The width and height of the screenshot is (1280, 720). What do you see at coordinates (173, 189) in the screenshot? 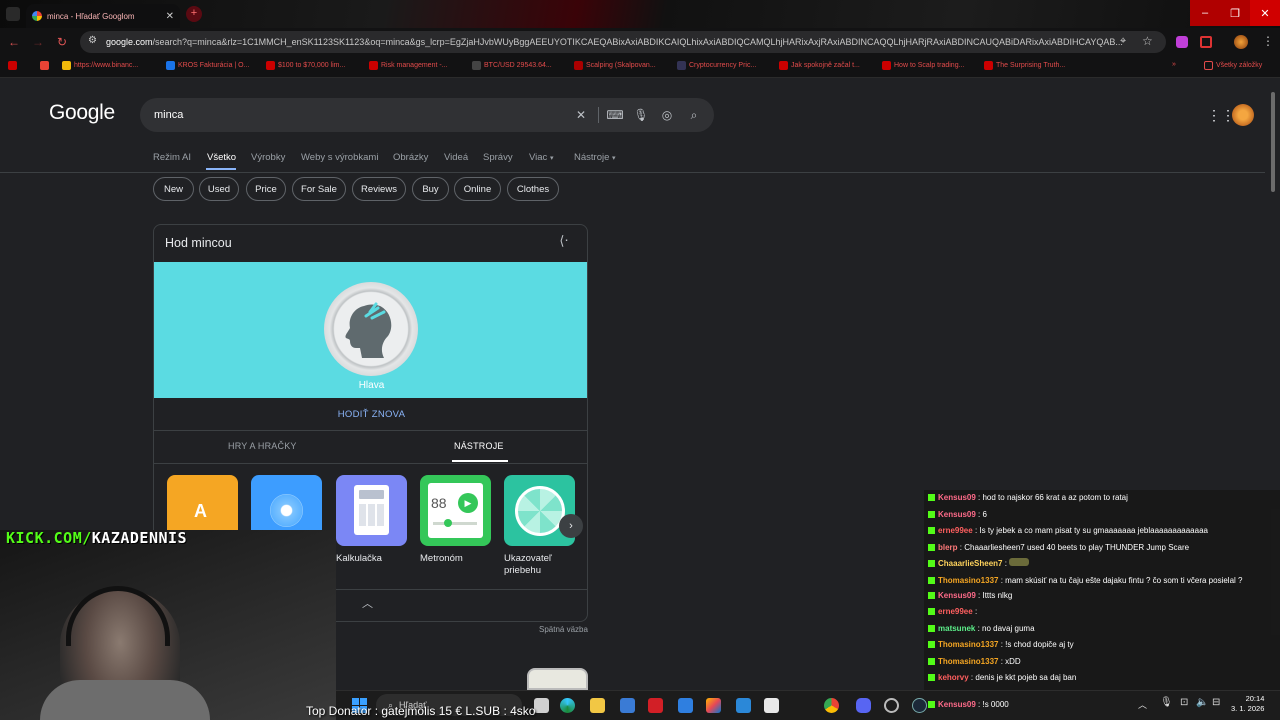
I see `chip-new: New` at bounding box center [173, 189].